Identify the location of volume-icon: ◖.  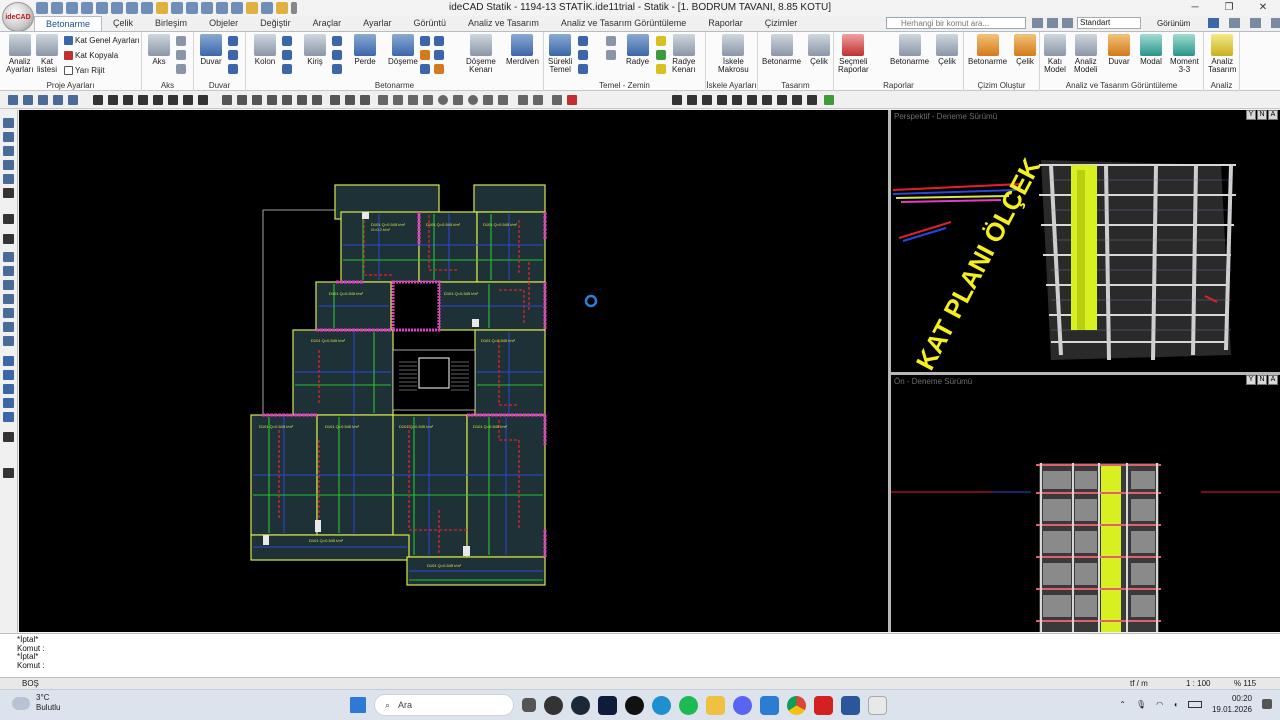
(1175, 704).